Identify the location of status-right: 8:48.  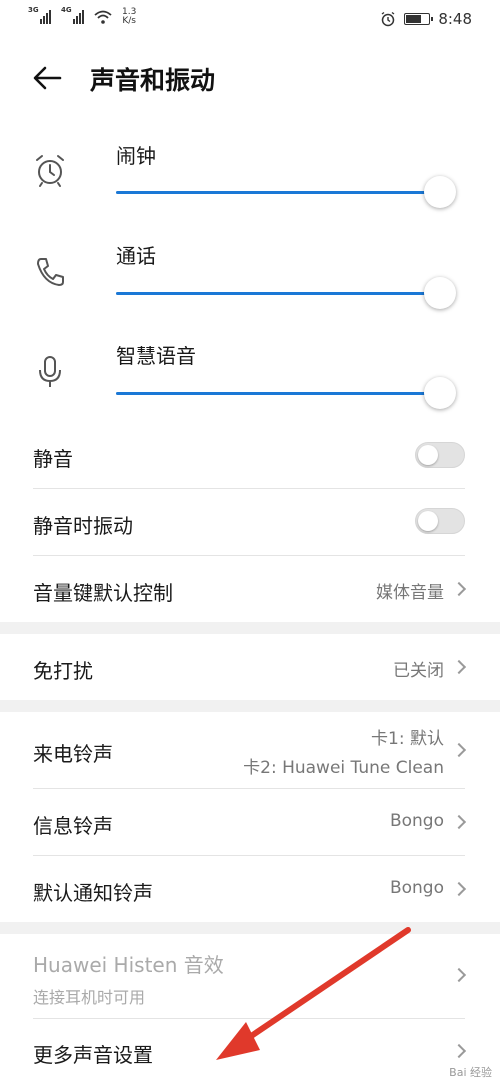
(426, 19).